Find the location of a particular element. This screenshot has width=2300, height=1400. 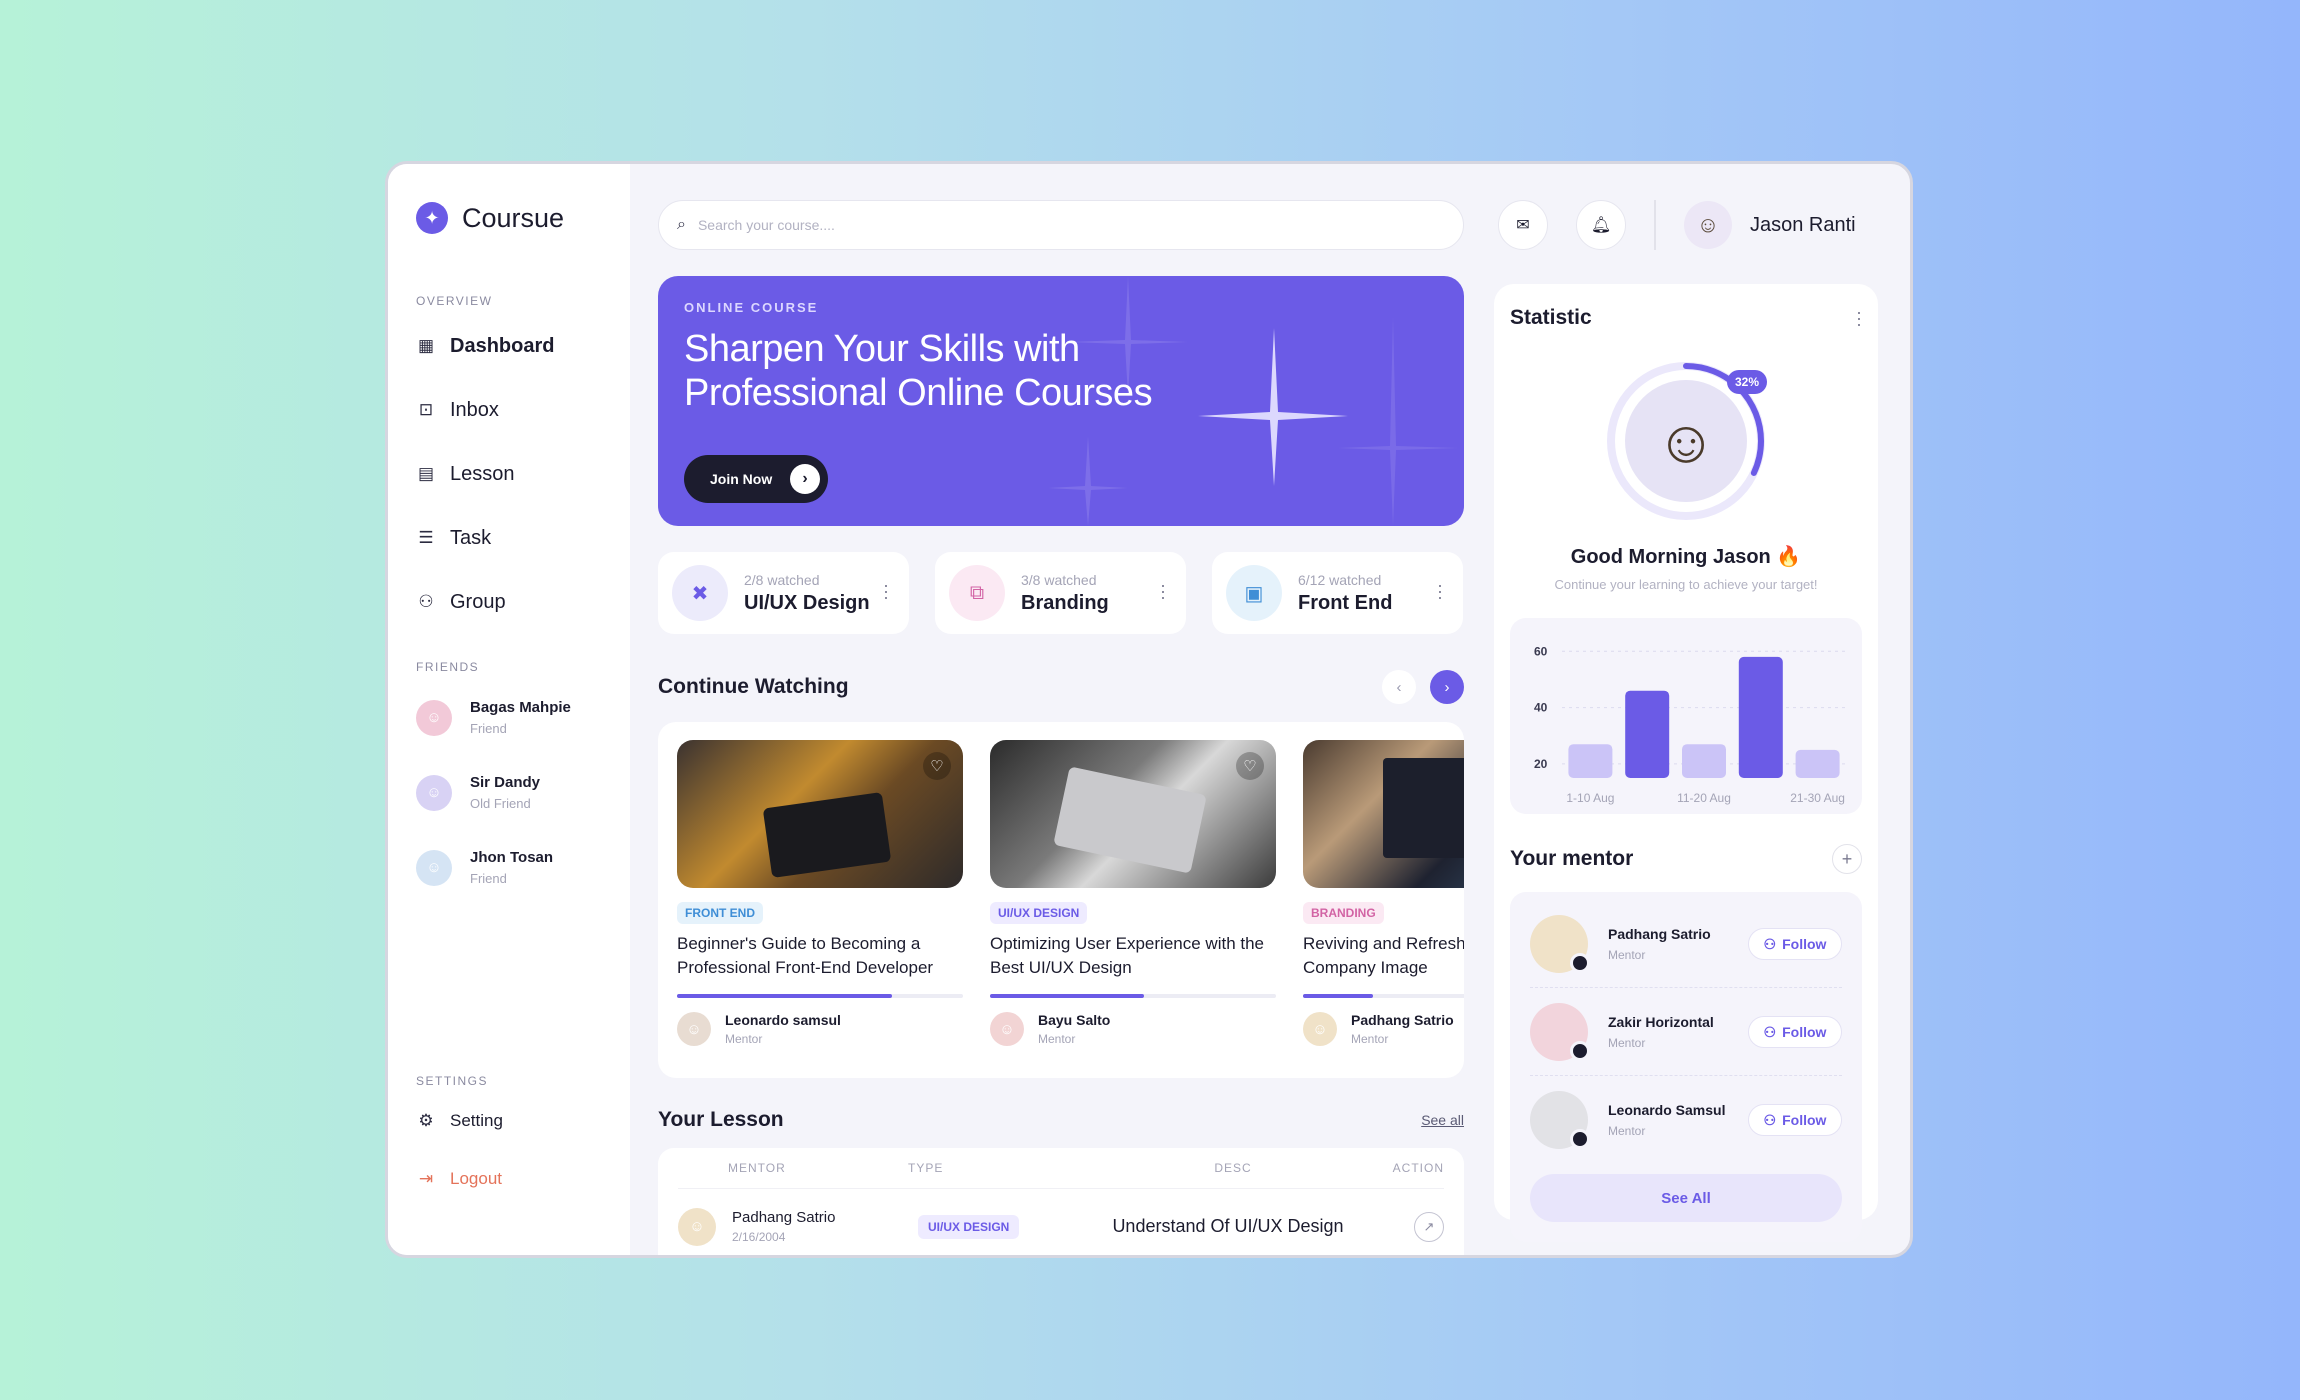

hero-eyebrow: ONLINE COURSE is located at coordinates (751, 307).